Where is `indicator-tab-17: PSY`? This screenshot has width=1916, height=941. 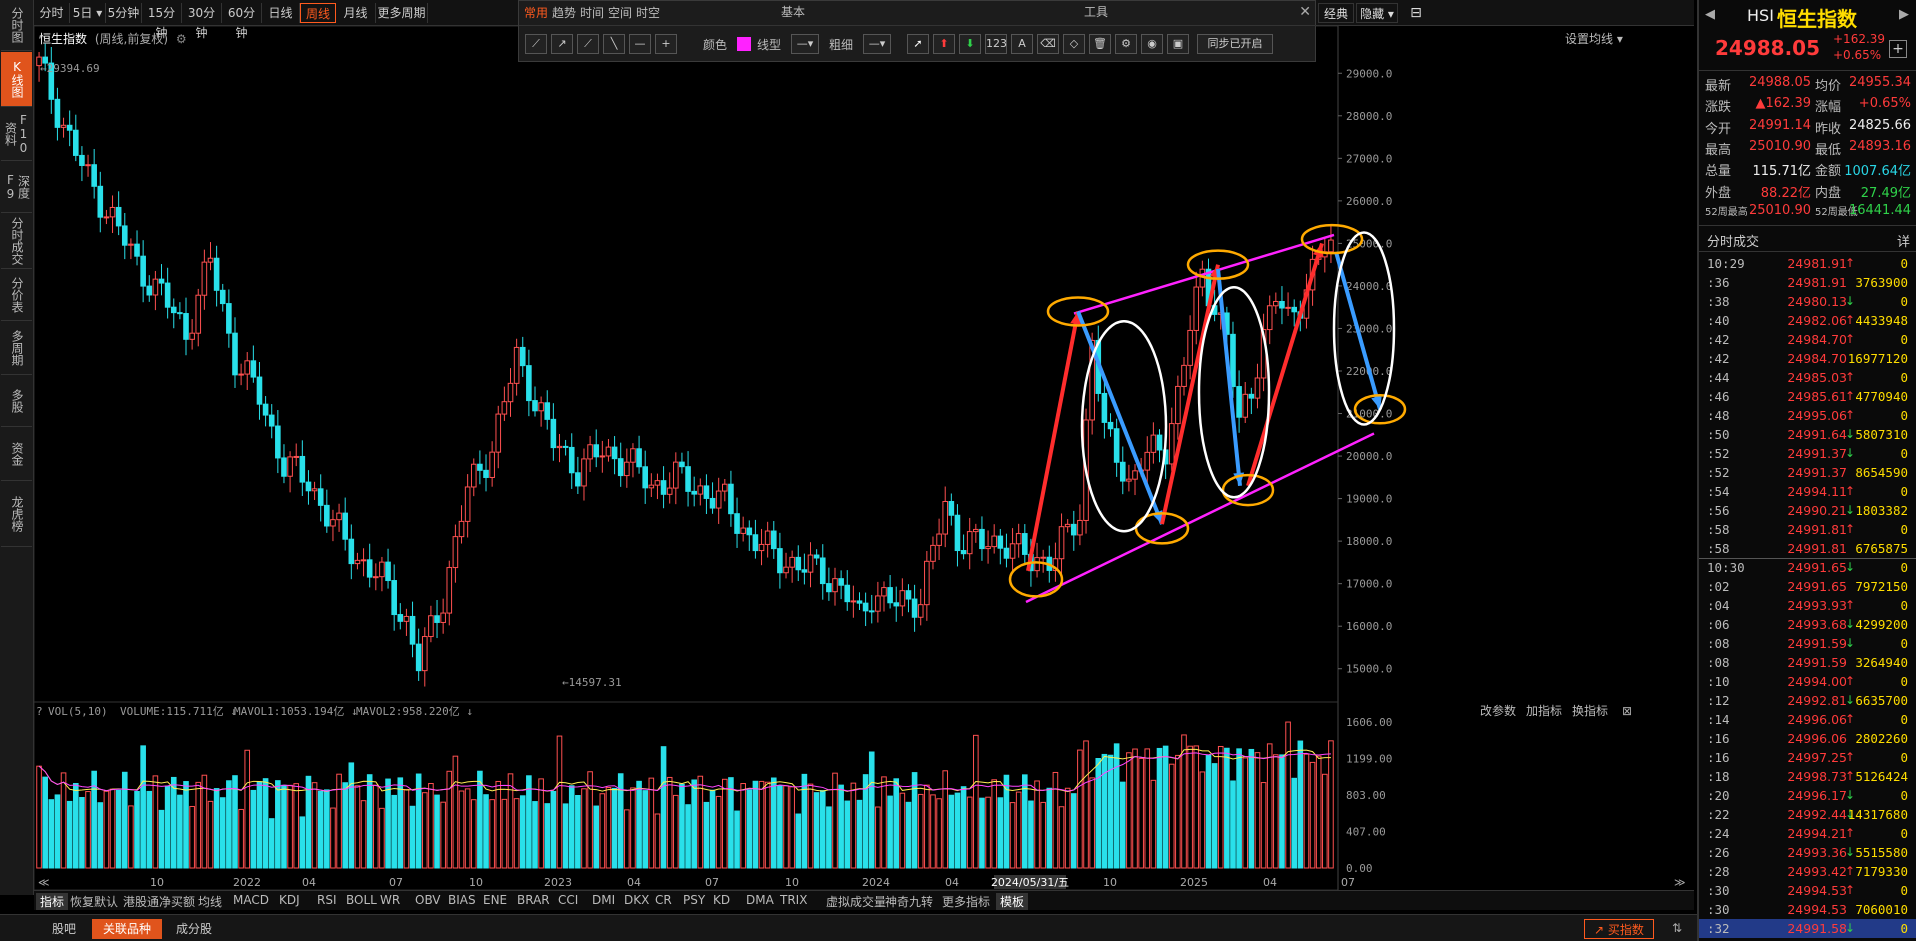
indicator-tab-17: PSY is located at coordinates (694, 900).